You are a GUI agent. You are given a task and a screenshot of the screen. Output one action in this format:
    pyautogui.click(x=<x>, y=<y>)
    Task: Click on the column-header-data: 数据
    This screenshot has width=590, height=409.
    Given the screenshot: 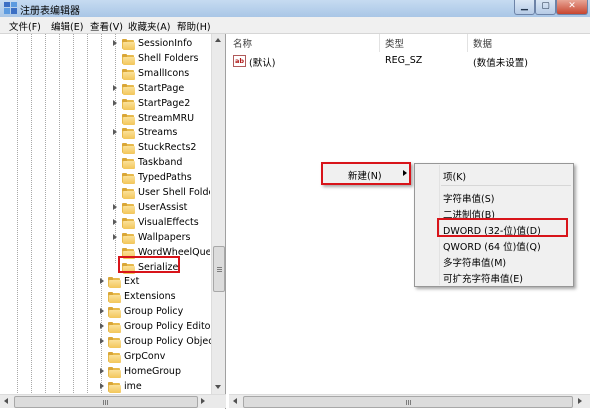 What is the action you would take?
    pyautogui.click(x=482, y=43)
    